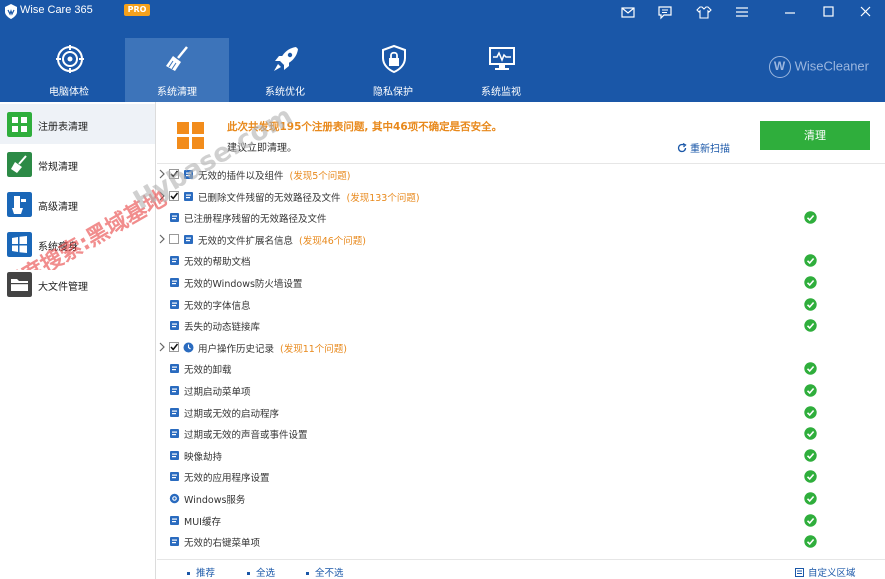  I want to click on shield-lock-icon, so click(394, 59).